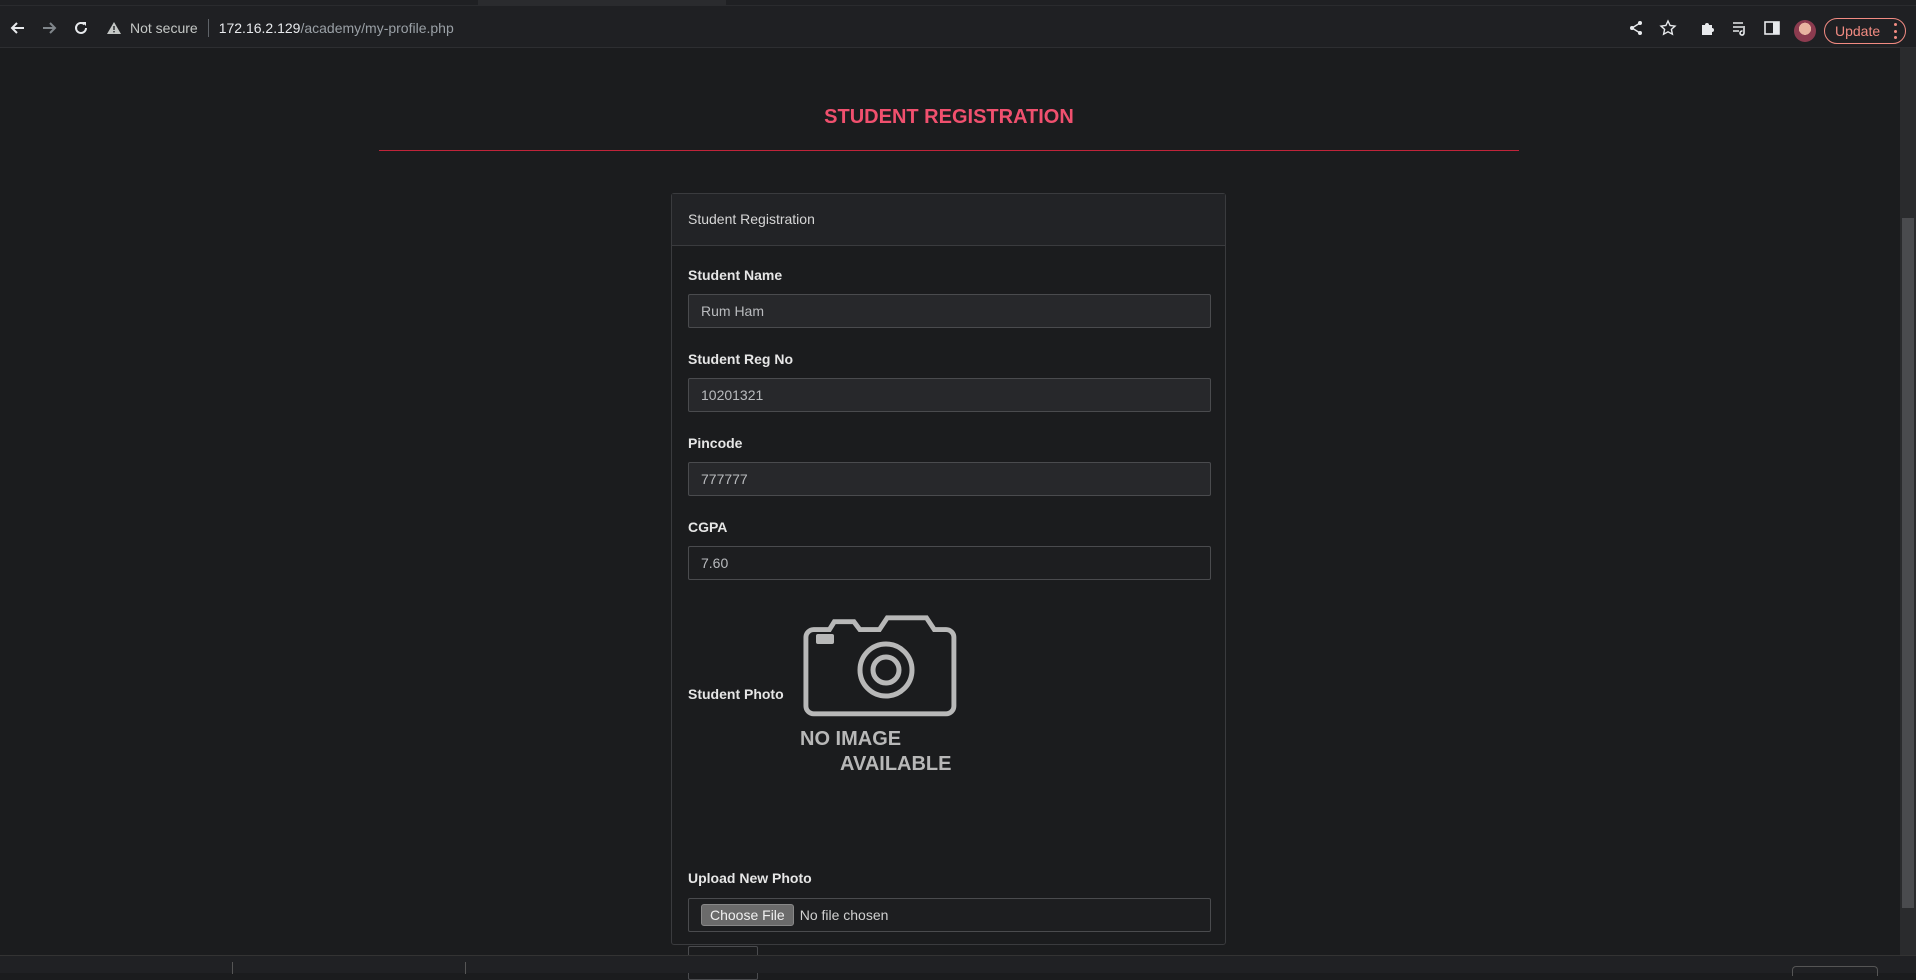 This screenshot has height=980, width=1916. Describe the element at coordinates (715, 443) in the screenshot. I see `pincode-label: Pincode` at that location.